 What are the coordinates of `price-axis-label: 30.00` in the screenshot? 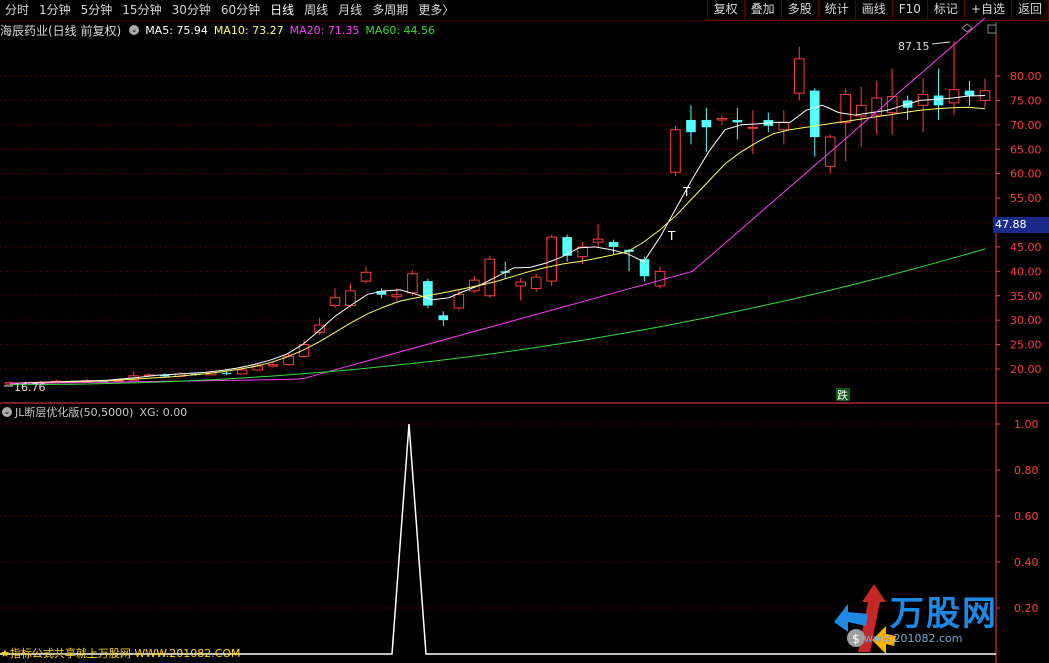 It's located at (1026, 320).